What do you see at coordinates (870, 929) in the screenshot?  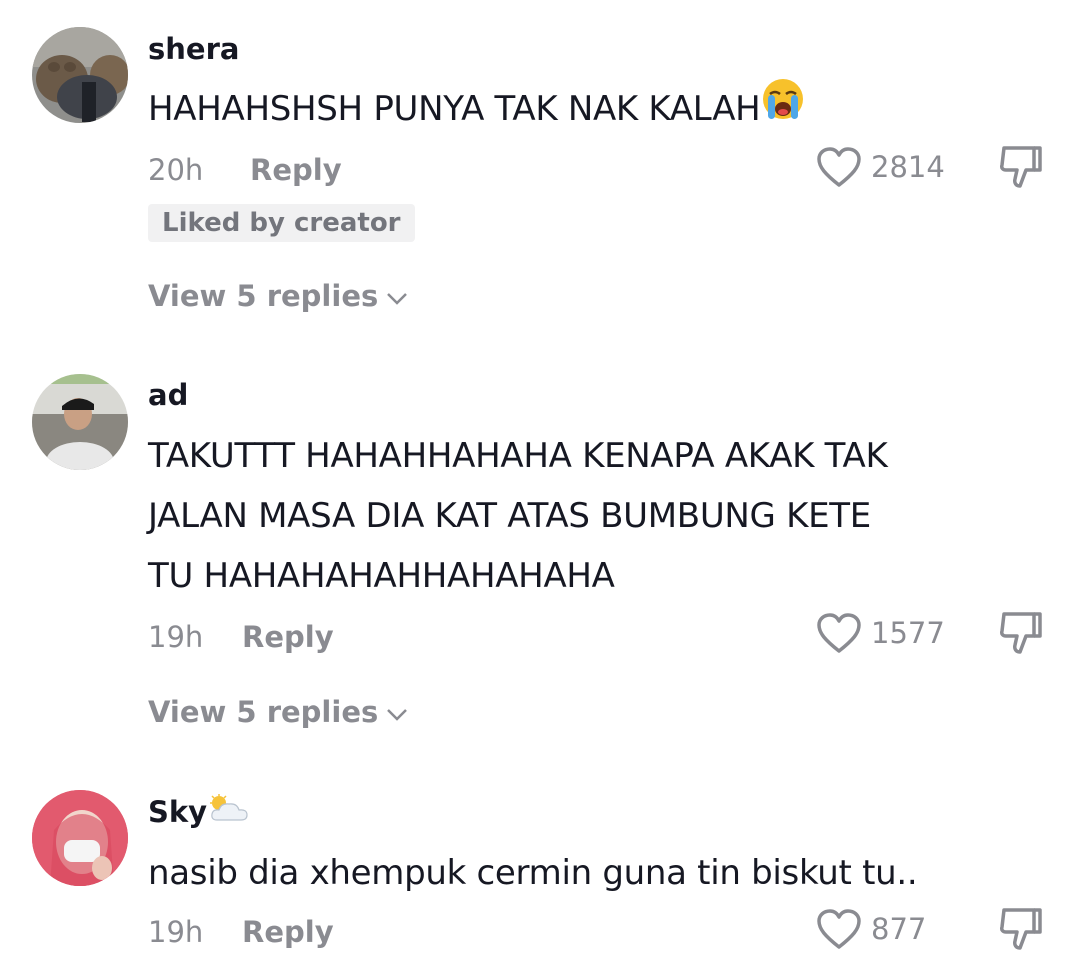 I see `like-button: 877` at bounding box center [870, 929].